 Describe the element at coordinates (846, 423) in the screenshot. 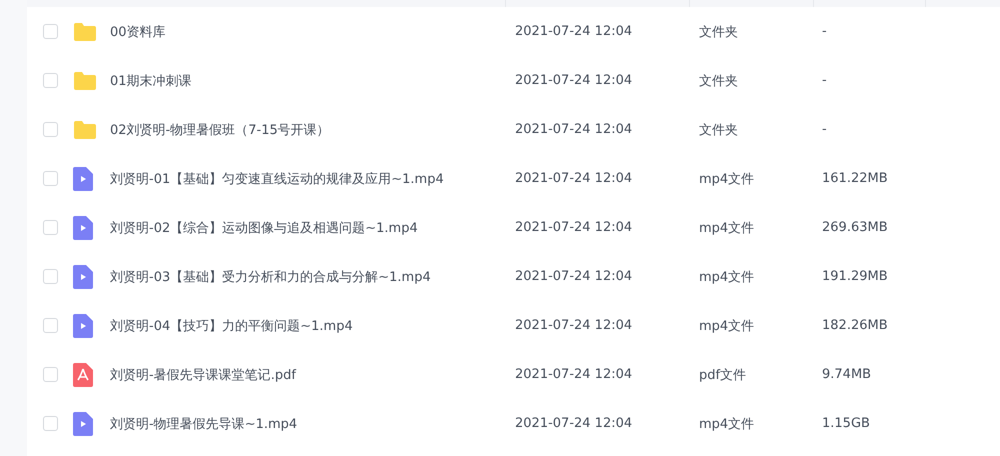

I see `file-size: 1.15GB` at that location.